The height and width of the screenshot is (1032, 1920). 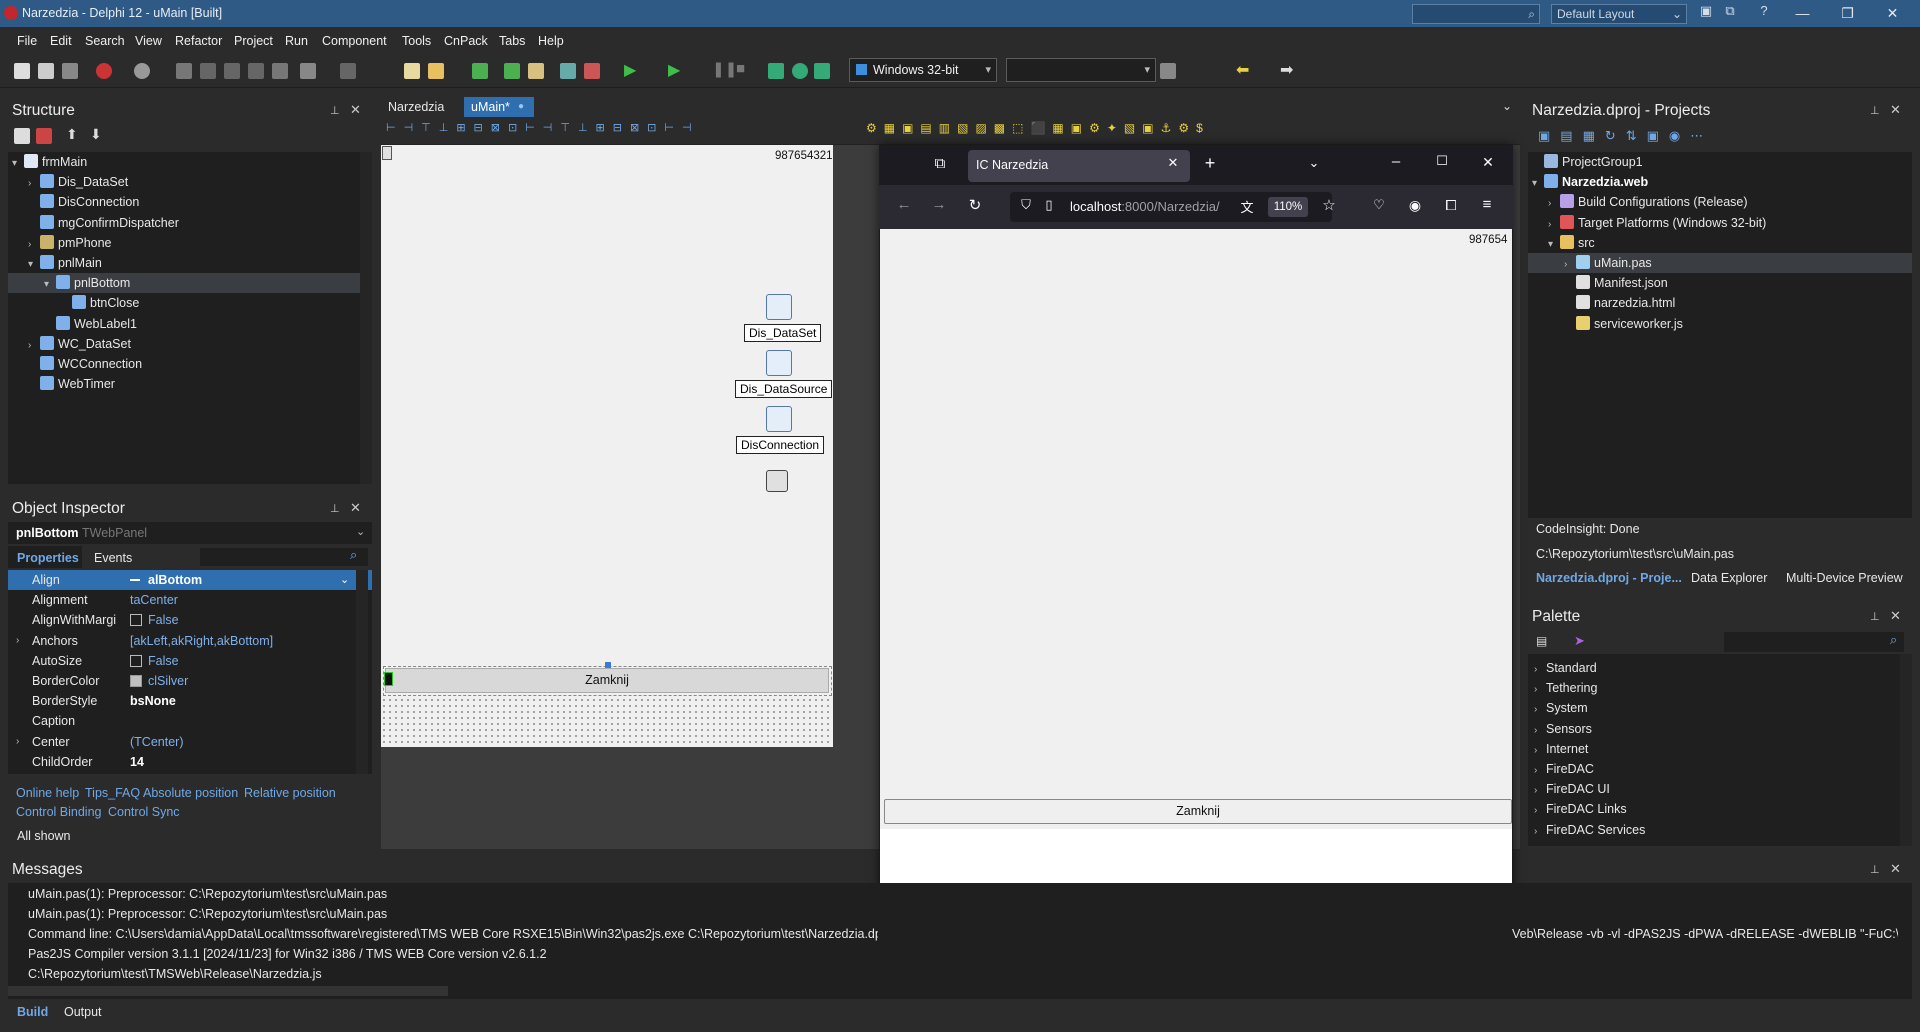 What do you see at coordinates (1729, 578) in the screenshot?
I see `tab-data-explorer: Data Explorer` at bounding box center [1729, 578].